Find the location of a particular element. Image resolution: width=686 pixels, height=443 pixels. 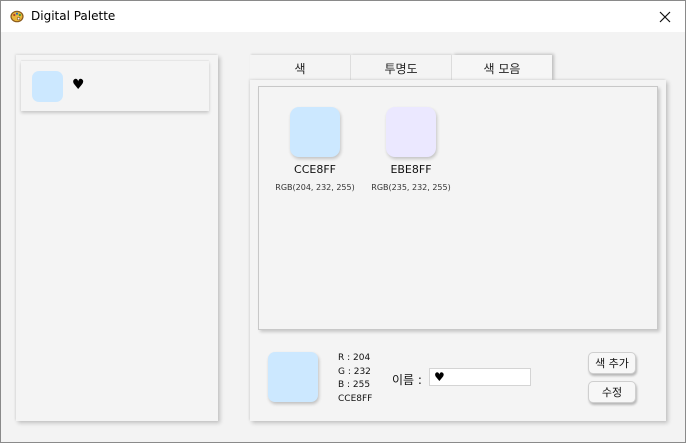

palette-icon is located at coordinates (17, 16).